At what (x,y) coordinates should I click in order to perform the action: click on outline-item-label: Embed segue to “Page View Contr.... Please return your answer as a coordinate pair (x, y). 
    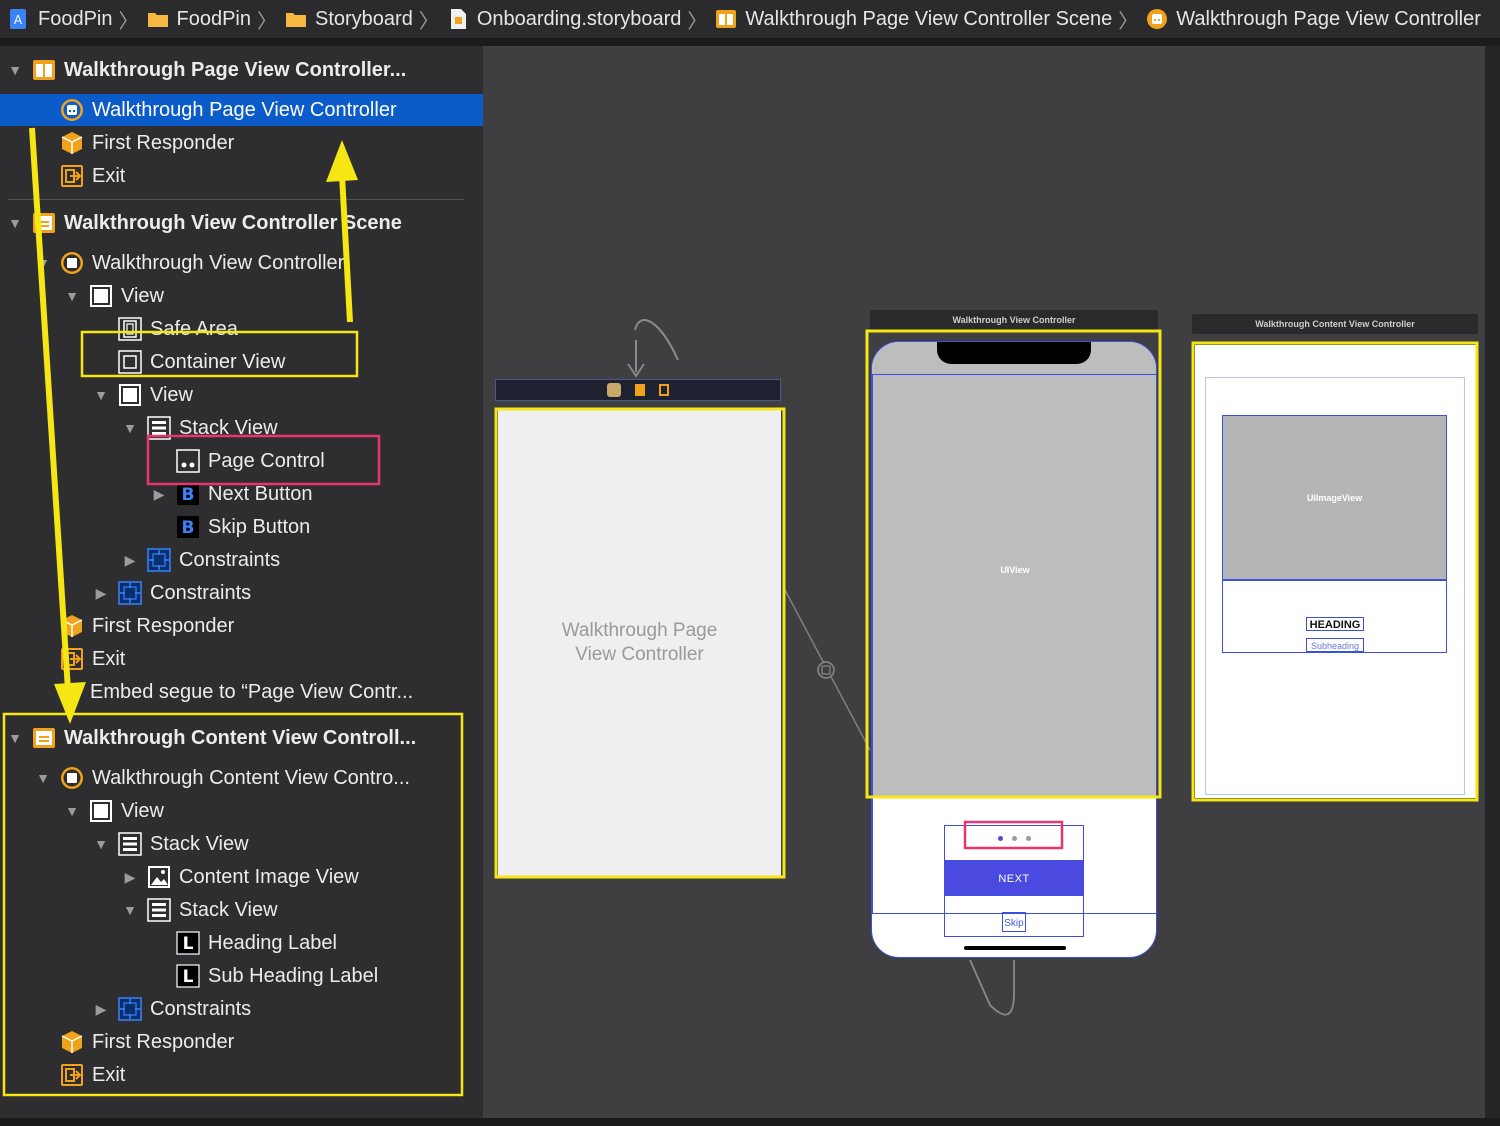
    Looking at the image, I should click on (252, 691).